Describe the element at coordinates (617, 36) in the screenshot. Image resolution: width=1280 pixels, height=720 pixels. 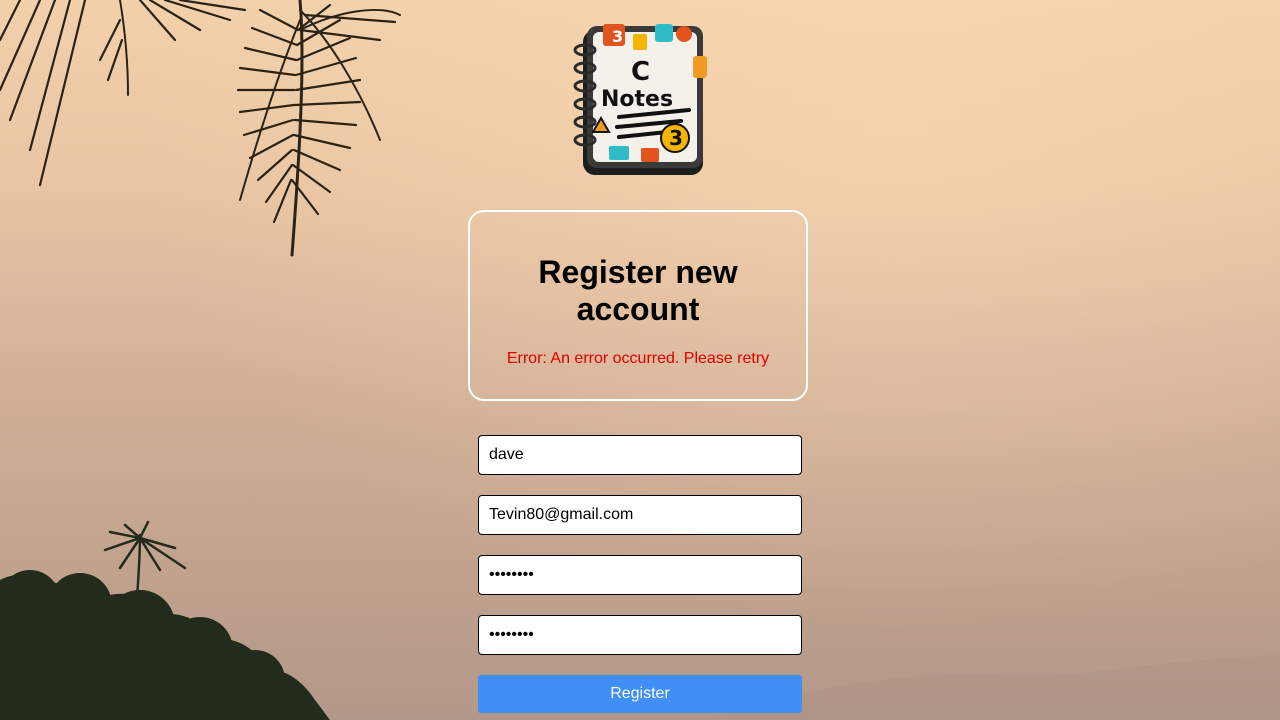
I see `logo-badge-number: 3` at that location.